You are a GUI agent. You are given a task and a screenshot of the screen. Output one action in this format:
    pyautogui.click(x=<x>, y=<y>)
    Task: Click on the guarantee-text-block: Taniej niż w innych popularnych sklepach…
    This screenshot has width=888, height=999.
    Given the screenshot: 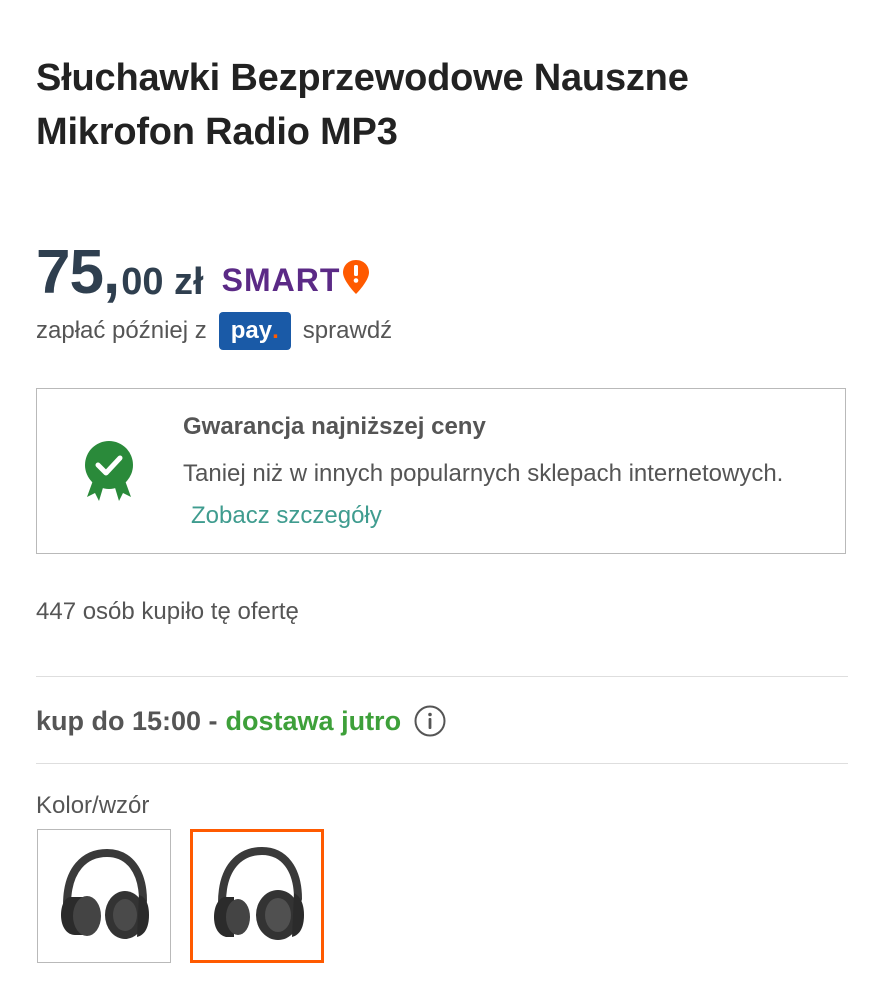 What is the action you would take?
    pyautogui.click(x=493, y=495)
    